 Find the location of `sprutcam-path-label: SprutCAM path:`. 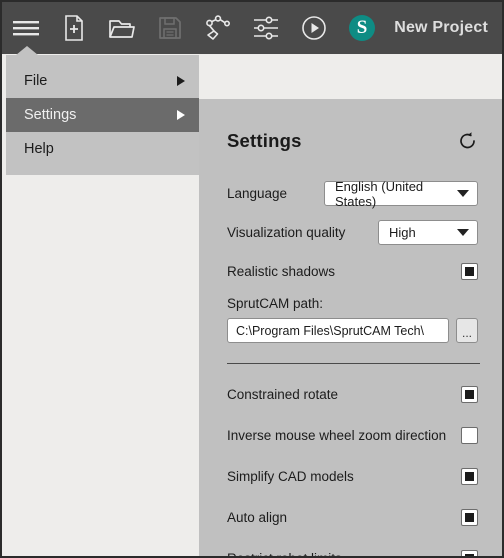

sprutcam-path-label: SprutCAM path: is located at coordinates (275, 303).